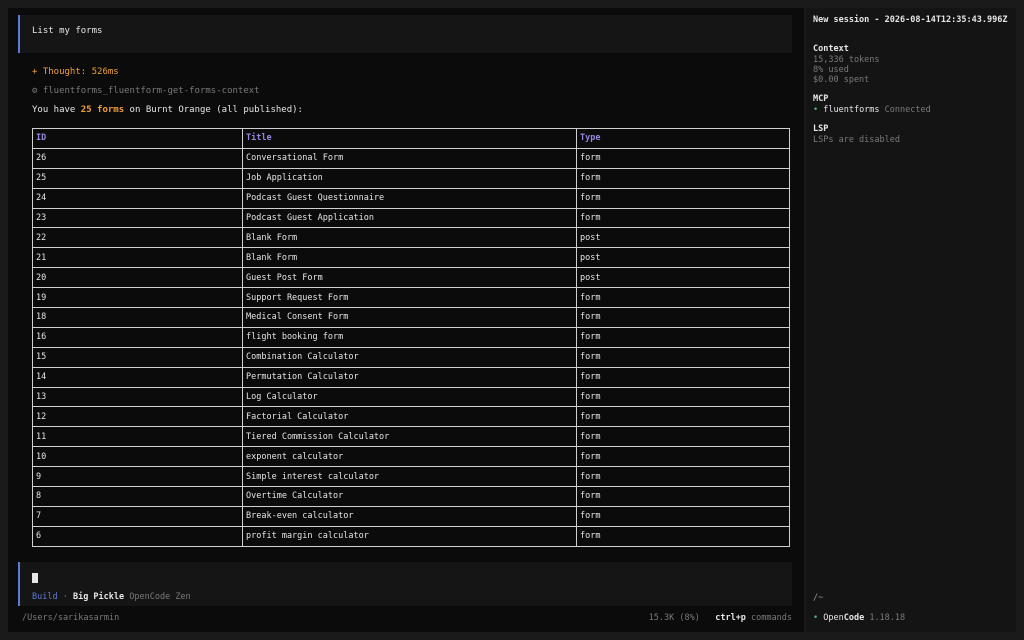  Describe the element at coordinates (405, 584) in the screenshot. I see `prompt-input: Build · Big Pickle OpenCode Zen` at that location.